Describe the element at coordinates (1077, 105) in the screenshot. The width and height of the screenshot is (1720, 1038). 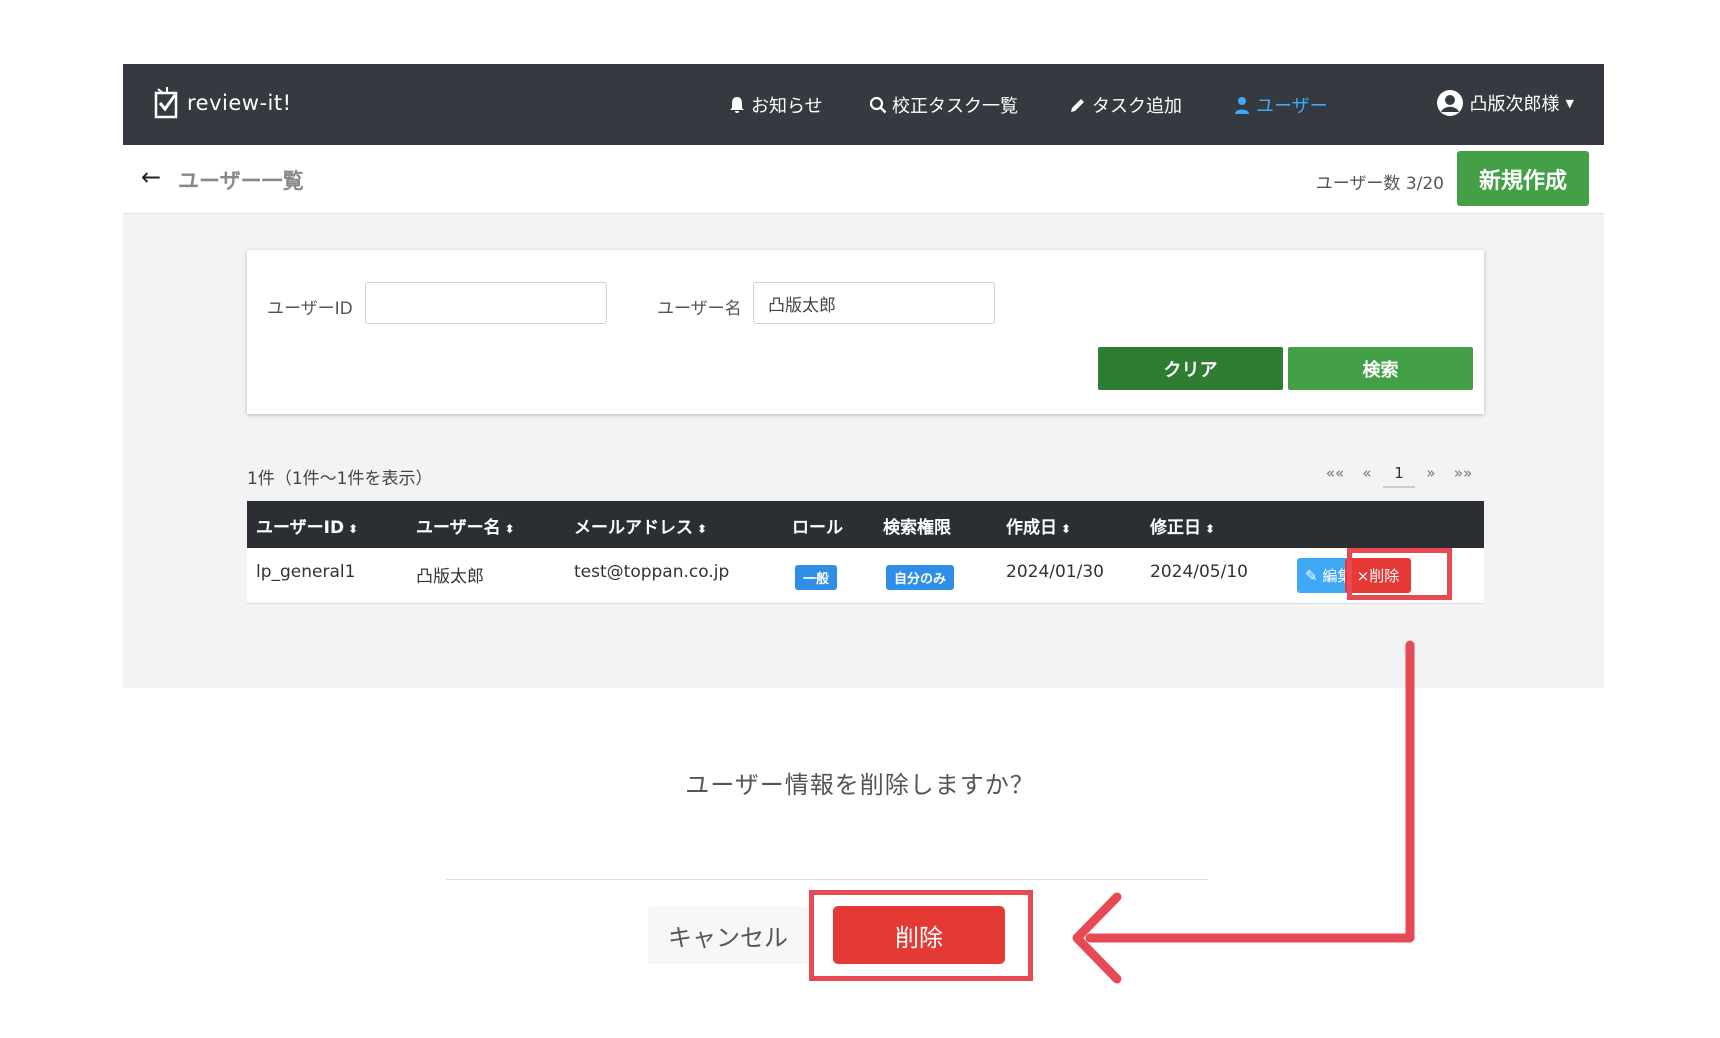
I see `pencil-icon` at that location.